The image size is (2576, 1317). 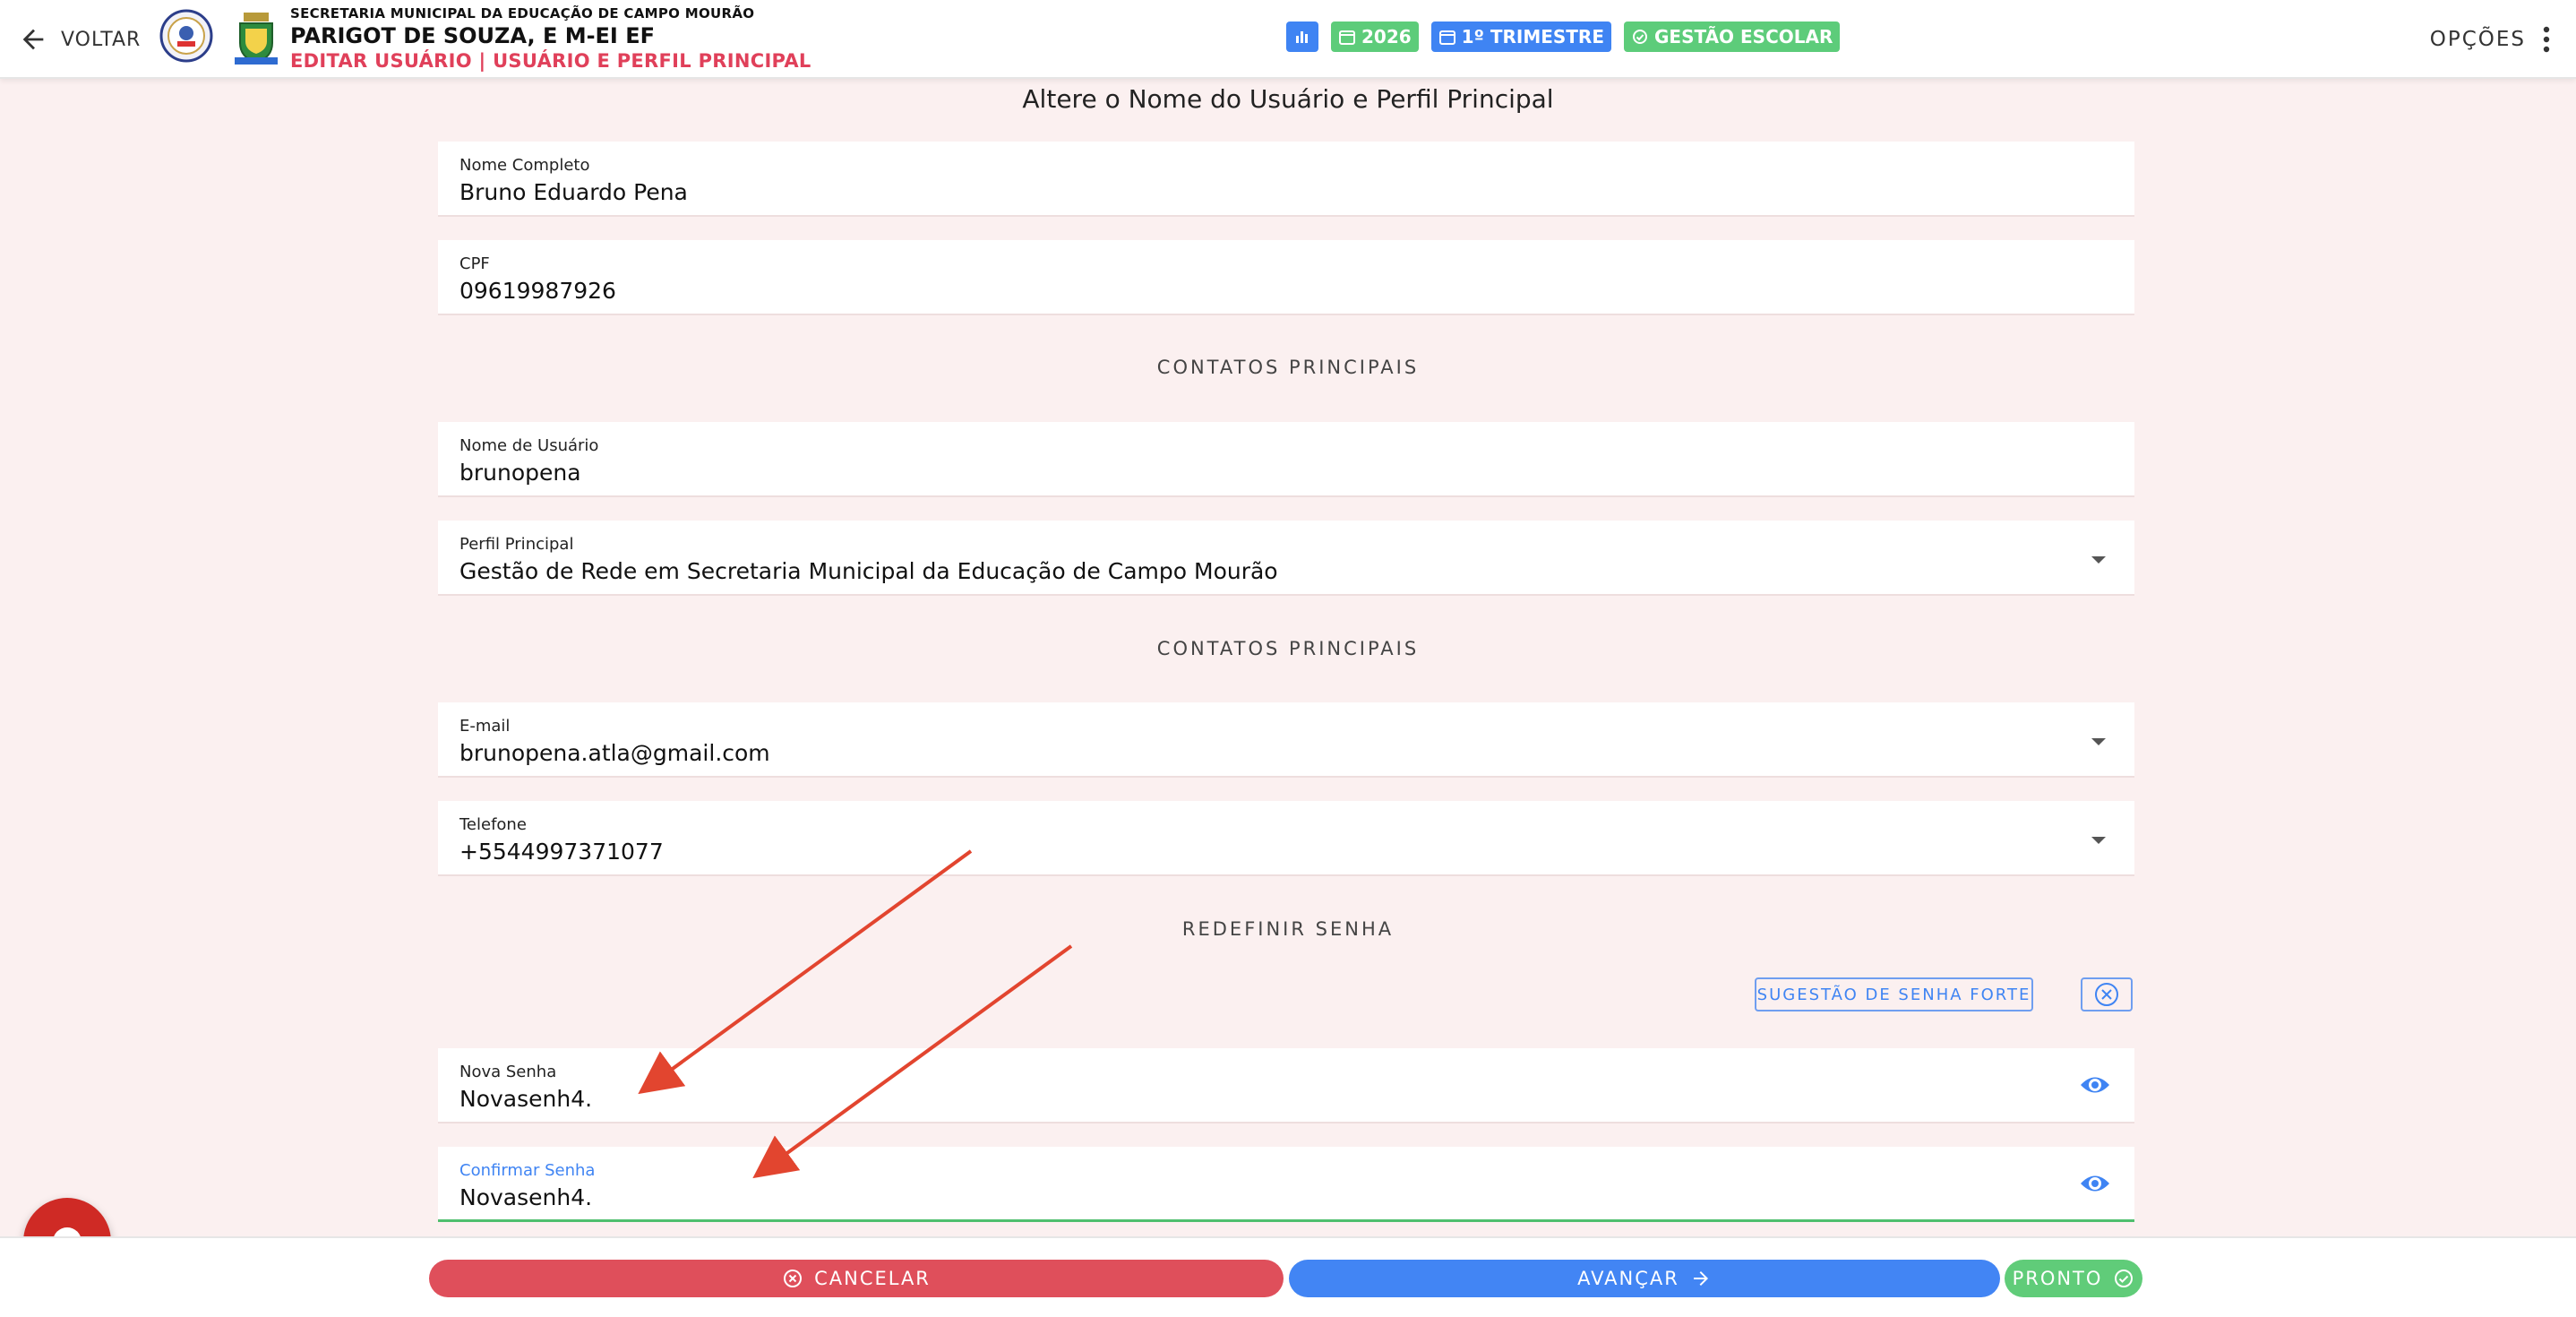 What do you see at coordinates (1743, 36) in the screenshot?
I see `module-label: GESTÃO ESCOLAR` at bounding box center [1743, 36].